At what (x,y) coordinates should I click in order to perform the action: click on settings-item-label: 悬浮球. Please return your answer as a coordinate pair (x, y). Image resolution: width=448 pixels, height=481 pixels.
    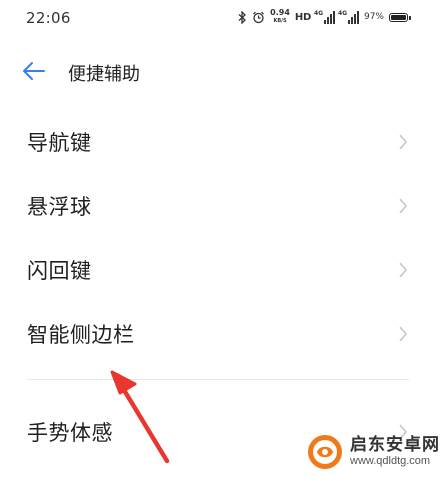
    Looking at the image, I should click on (59, 207).